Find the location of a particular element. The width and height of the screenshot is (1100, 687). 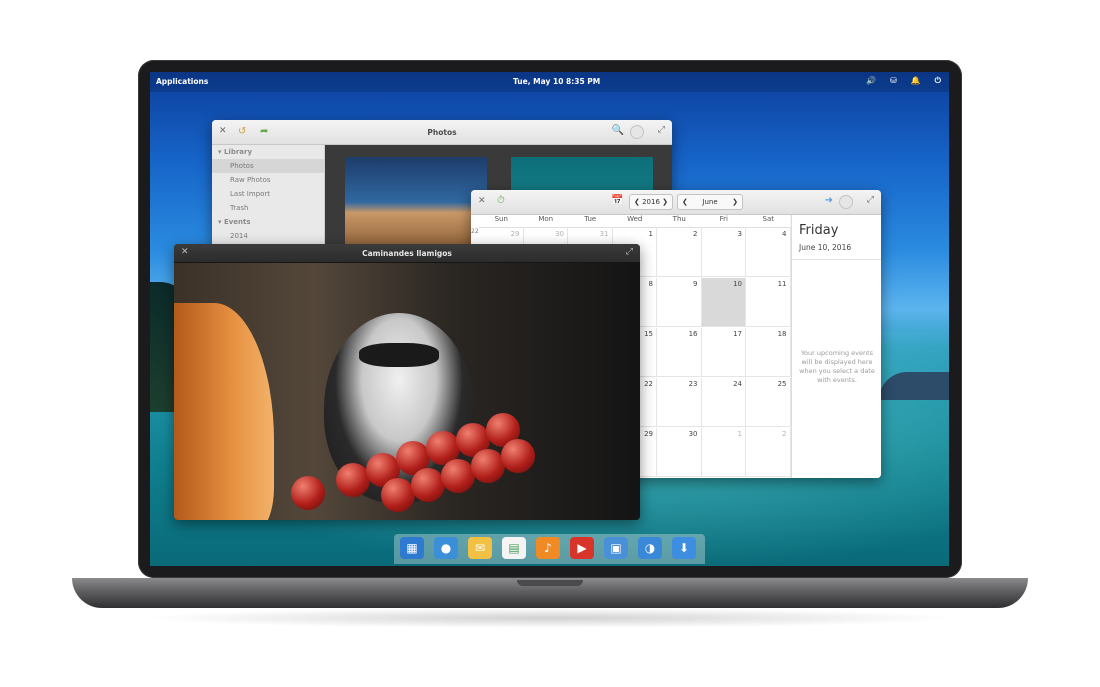

mail-icon: ✉ is located at coordinates (480, 548).